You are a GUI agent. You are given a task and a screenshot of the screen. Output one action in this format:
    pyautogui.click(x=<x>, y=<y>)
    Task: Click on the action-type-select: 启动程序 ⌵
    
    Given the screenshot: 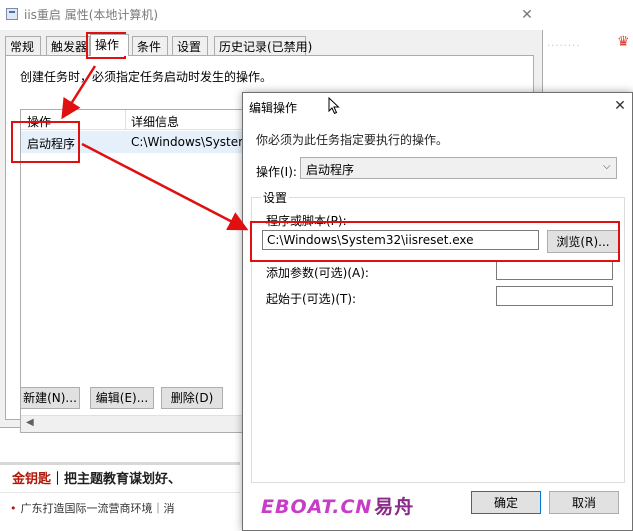 What is the action you would take?
    pyautogui.click(x=458, y=168)
    